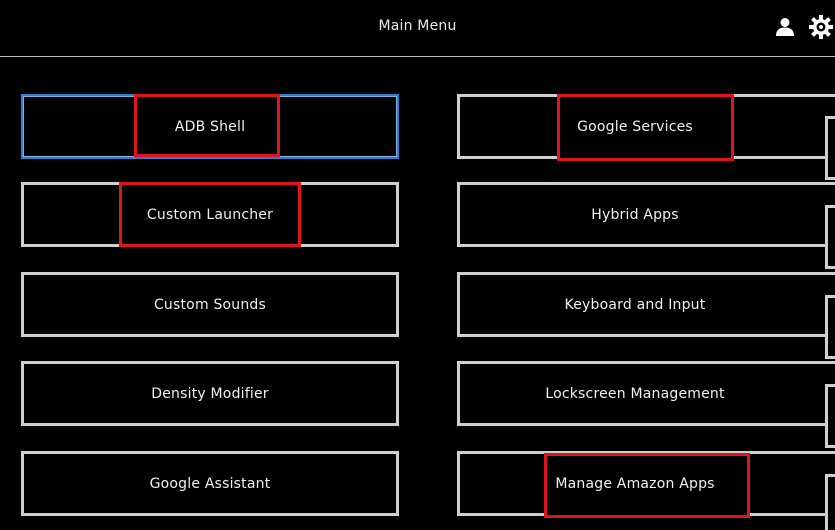 Image resolution: width=835 pixels, height=530 pixels. I want to click on menu-item-lockscreen-management: Lockscreen Management, so click(646, 393).